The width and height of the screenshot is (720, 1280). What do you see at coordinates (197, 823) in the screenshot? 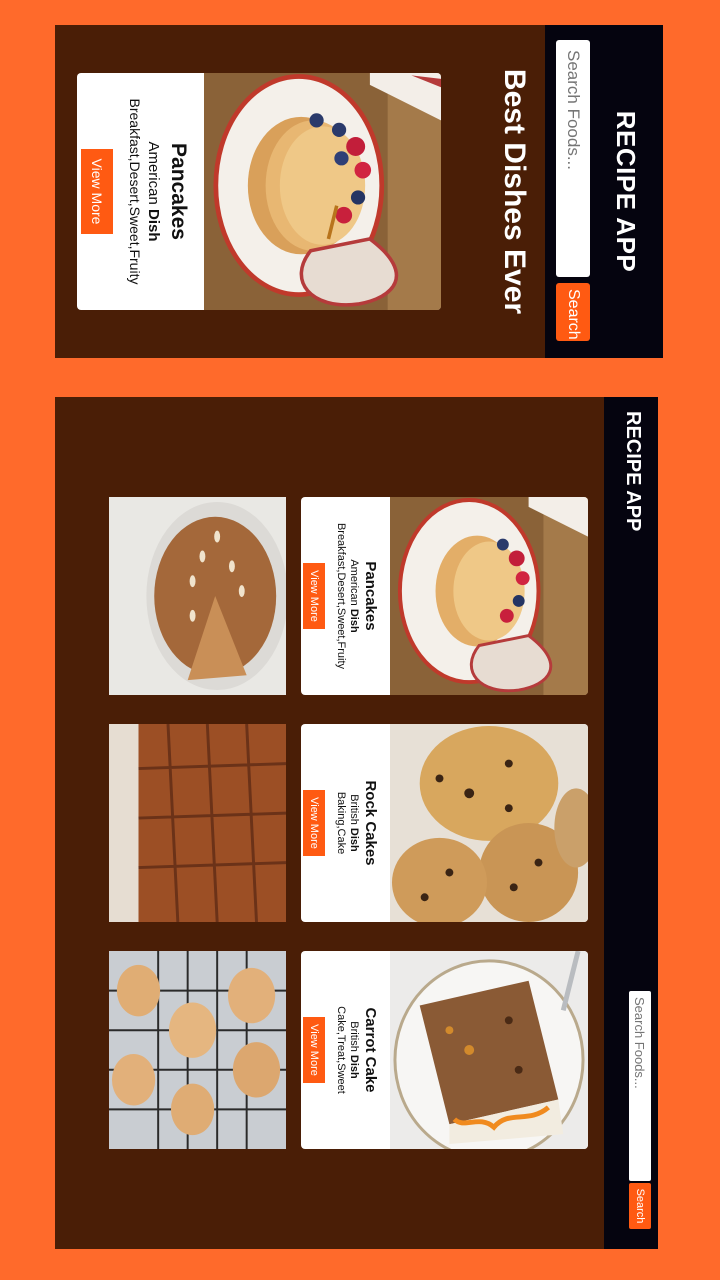
I see `recipe-card-image-brownie` at bounding box center [197, 823].